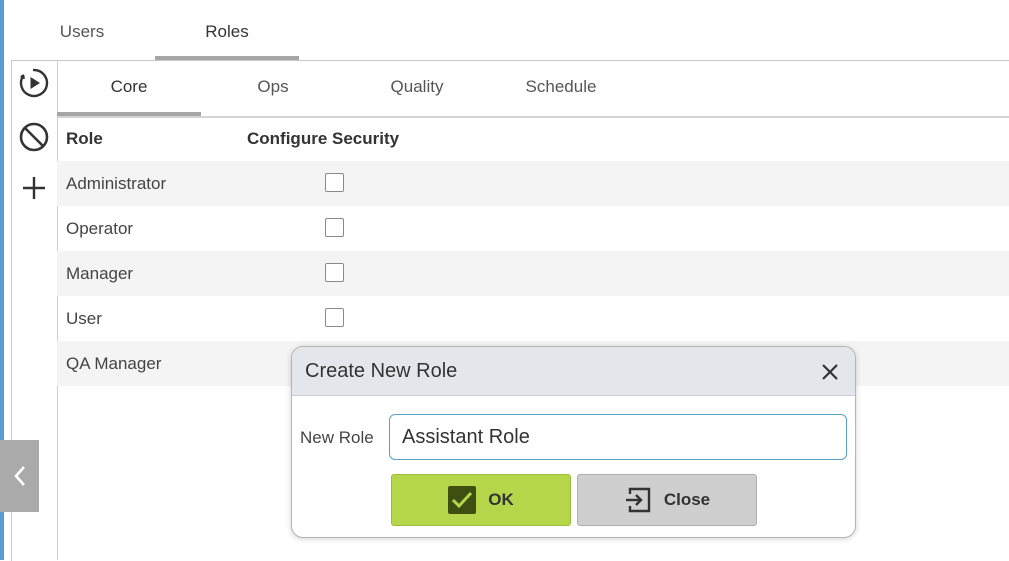  Describe the element at coordinates (638, 500) in the screenshot. I see `exit-icon` at that location.